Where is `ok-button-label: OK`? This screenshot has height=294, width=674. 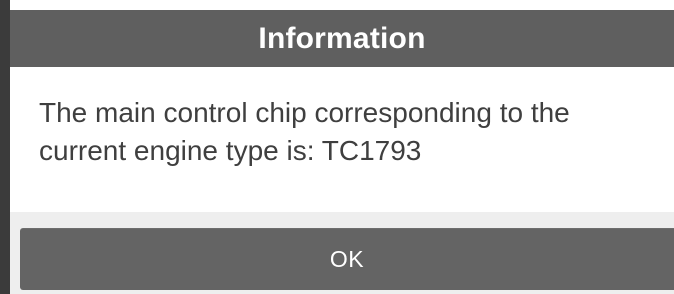
ok-button-label: OK is located at coordinates (347, 258).